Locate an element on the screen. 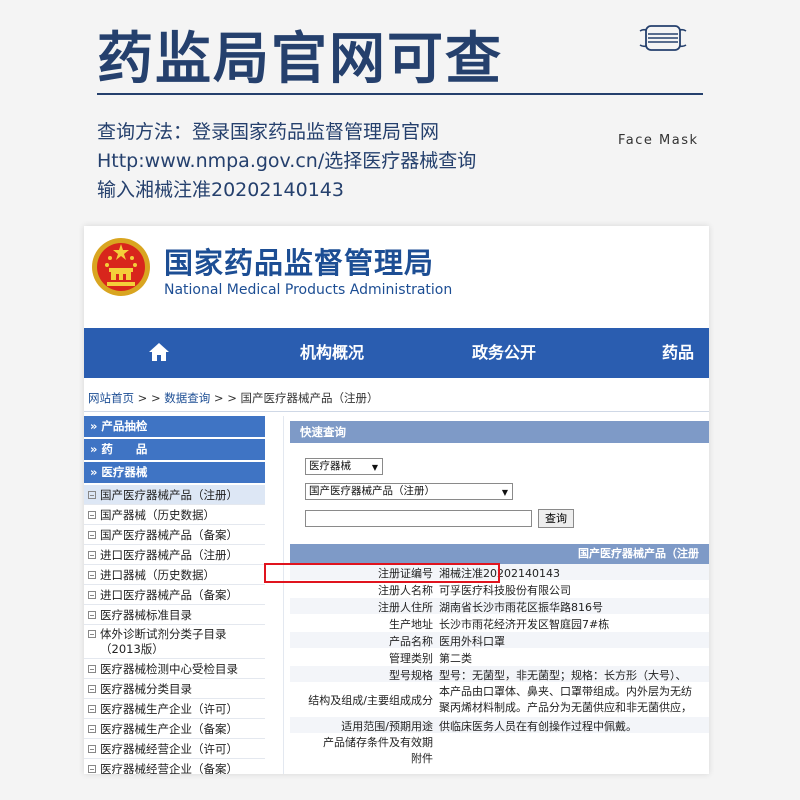 The height and width of the screenshot is (800, 800). sidebar-item: 进口医疗器械产品（备案） is located at coordinates (174, 595).